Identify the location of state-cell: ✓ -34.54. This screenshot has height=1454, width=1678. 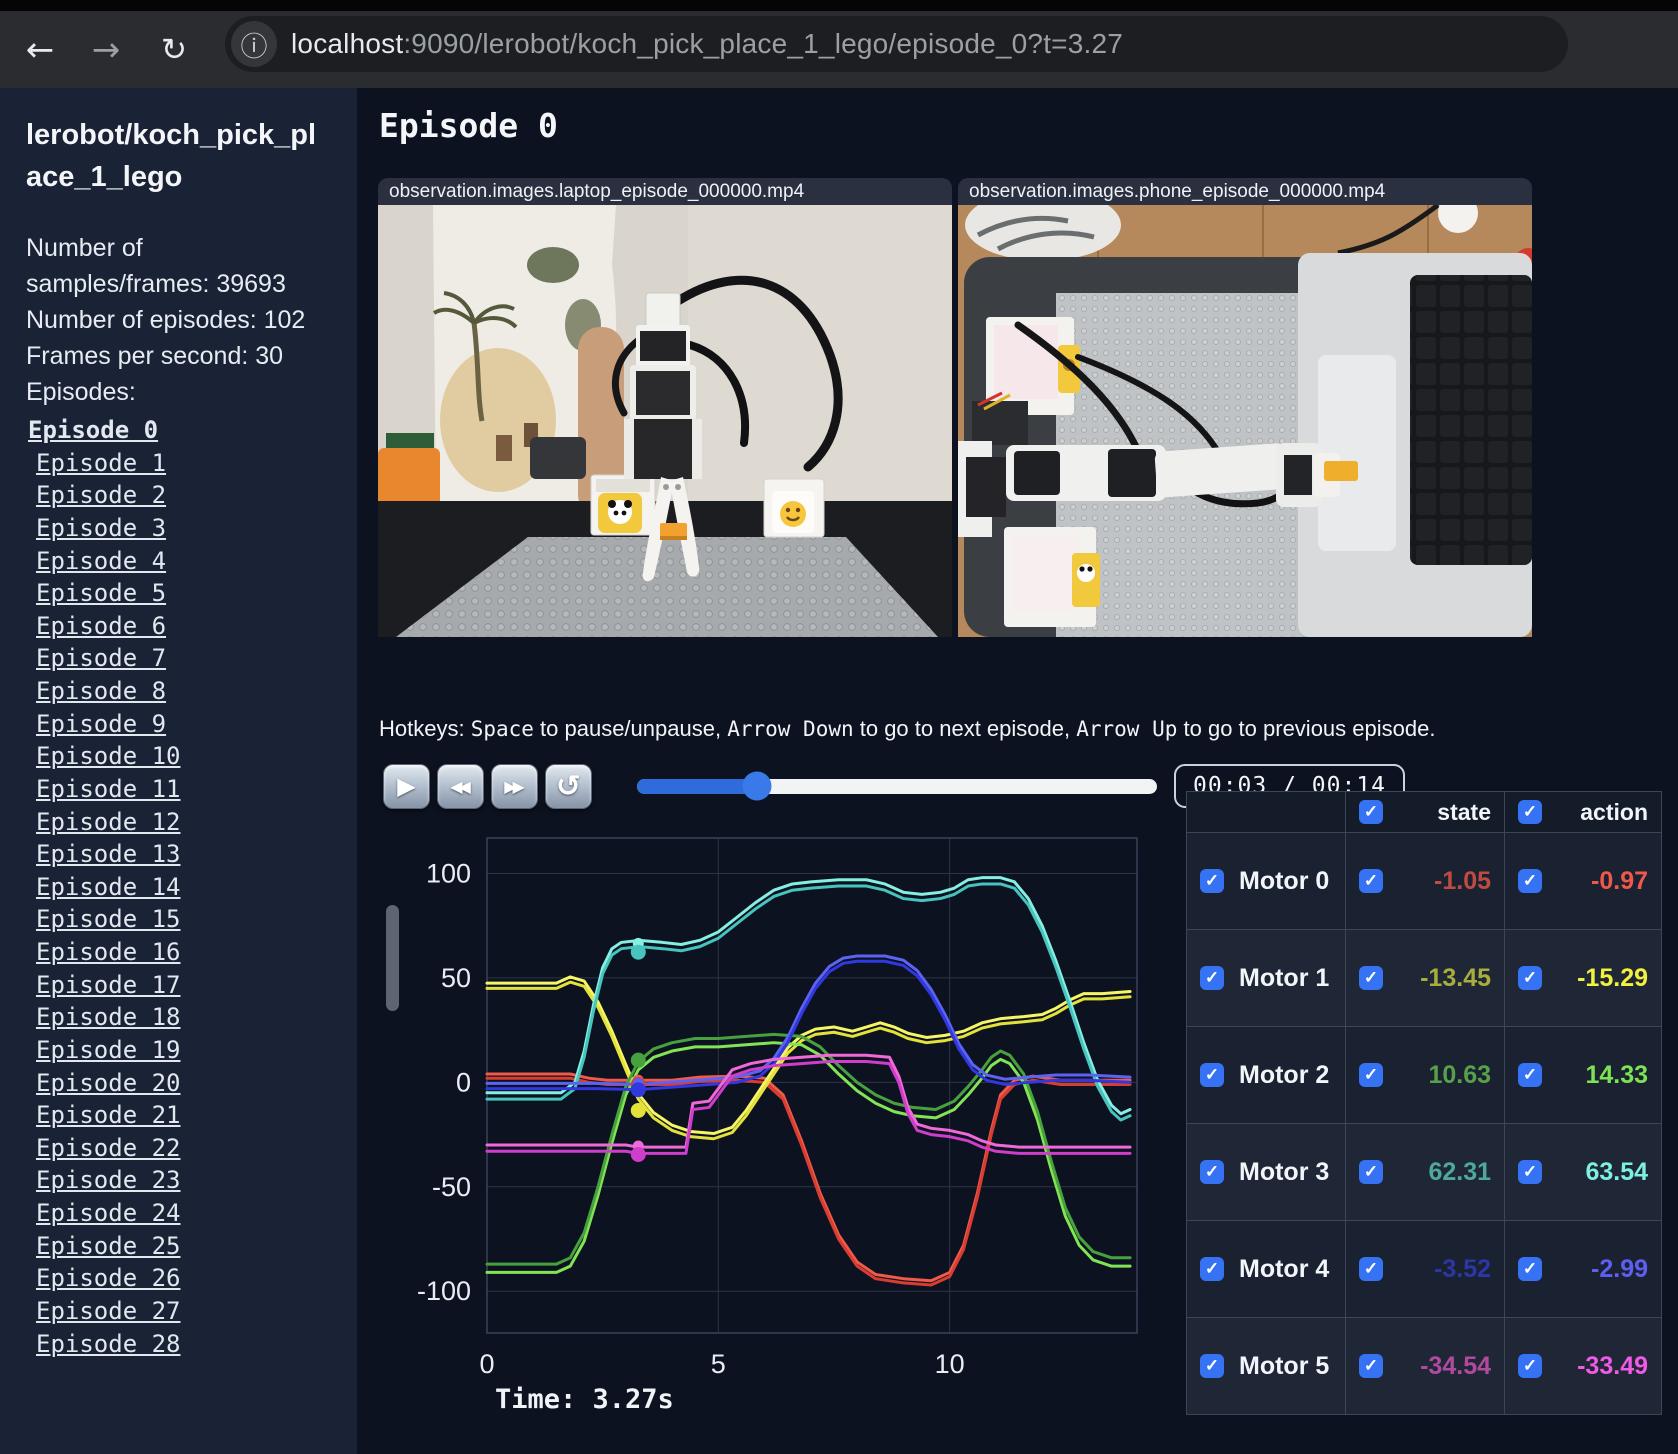
(1425, 1366).